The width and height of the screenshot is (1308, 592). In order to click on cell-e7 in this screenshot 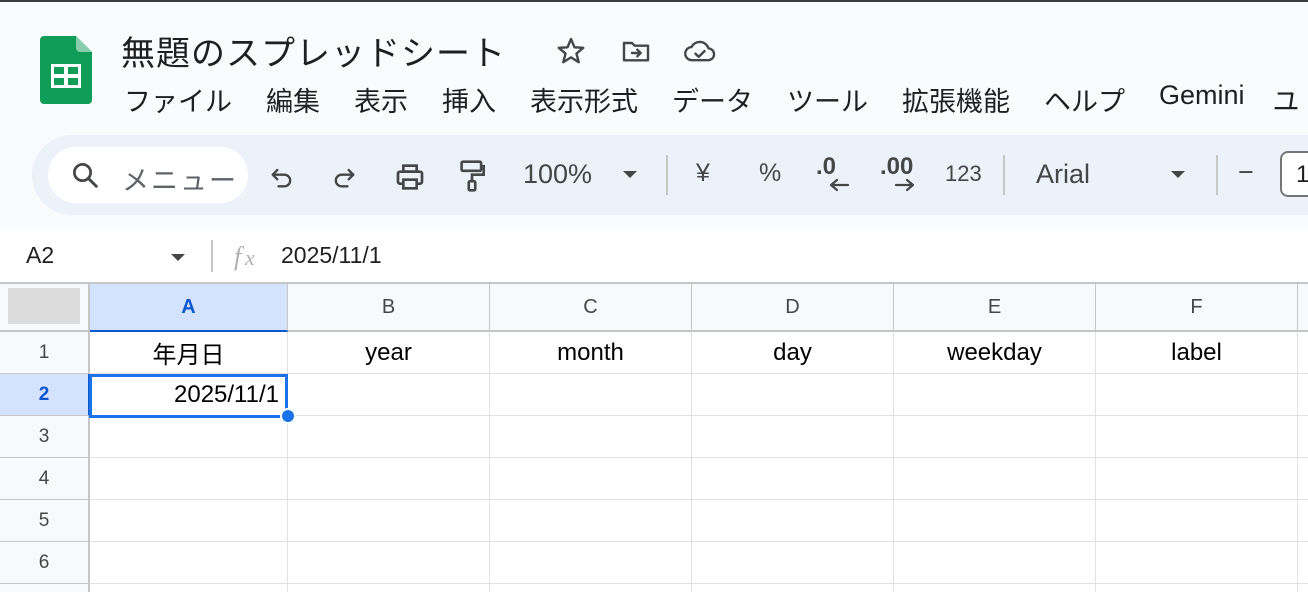, I will do `click(995, 588)`.